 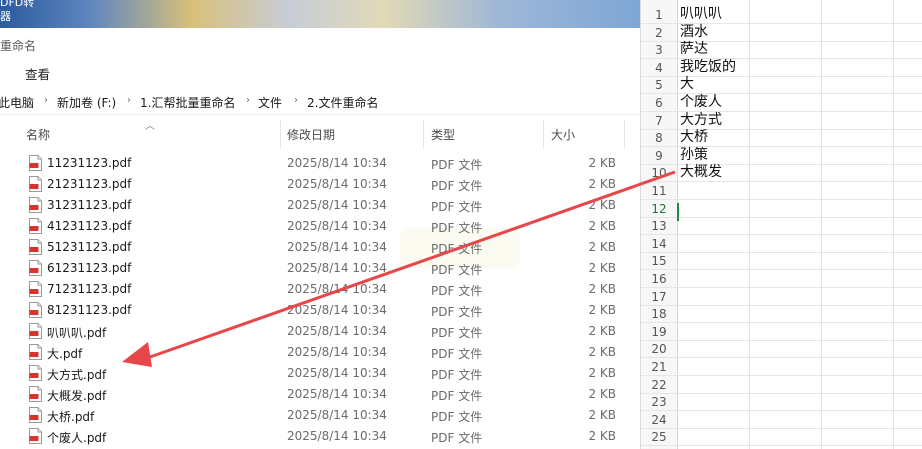 What do you see at coordinates (781, 209) in the screenshot?
I see `sheet-row: 12` at bounding box center [781, 209].